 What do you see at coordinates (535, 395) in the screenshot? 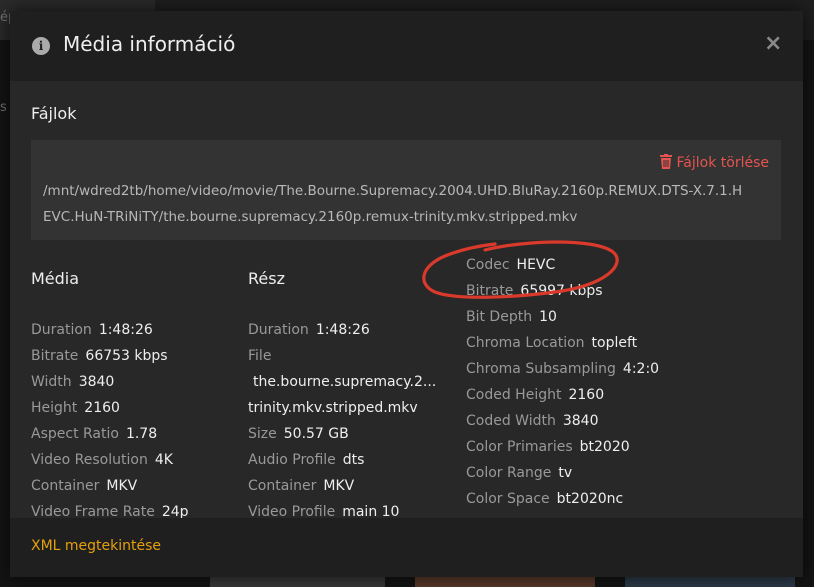
I see `stream-row: Coded Height 2160` at bounding box center [535, 395].